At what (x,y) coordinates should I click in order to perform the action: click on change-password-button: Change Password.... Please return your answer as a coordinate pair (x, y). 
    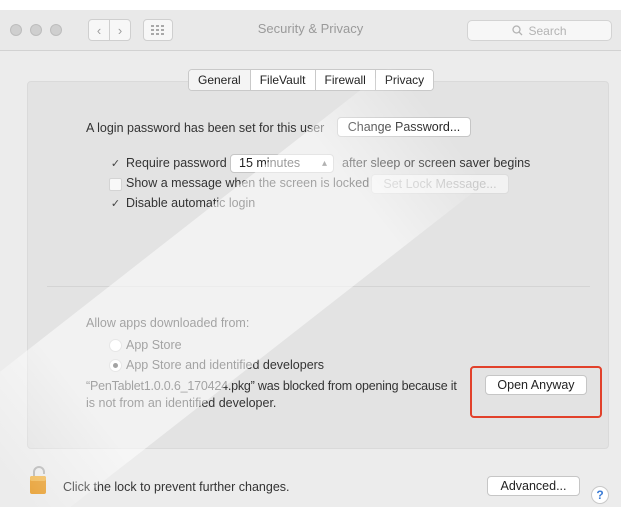
    Looking at the image, I should click on (404, 127).